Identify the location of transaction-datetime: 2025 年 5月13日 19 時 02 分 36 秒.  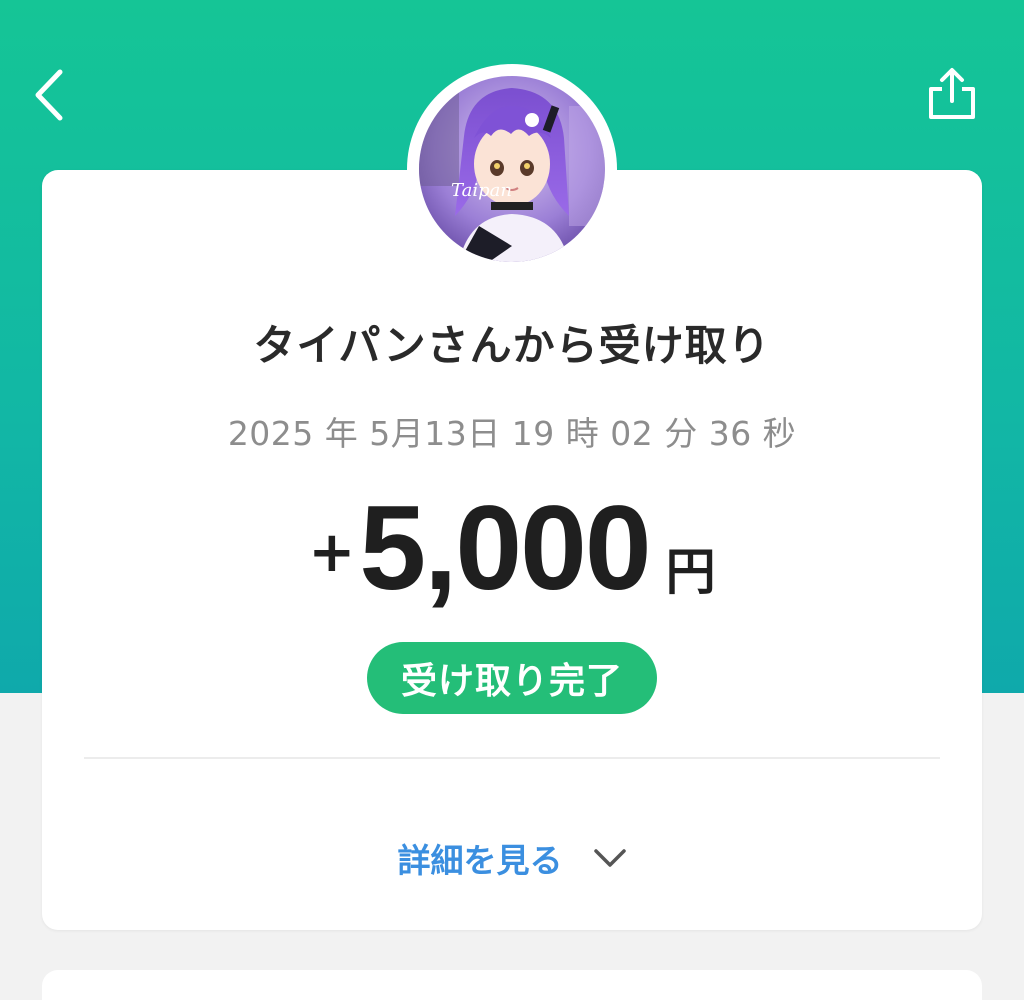
(512, 433).